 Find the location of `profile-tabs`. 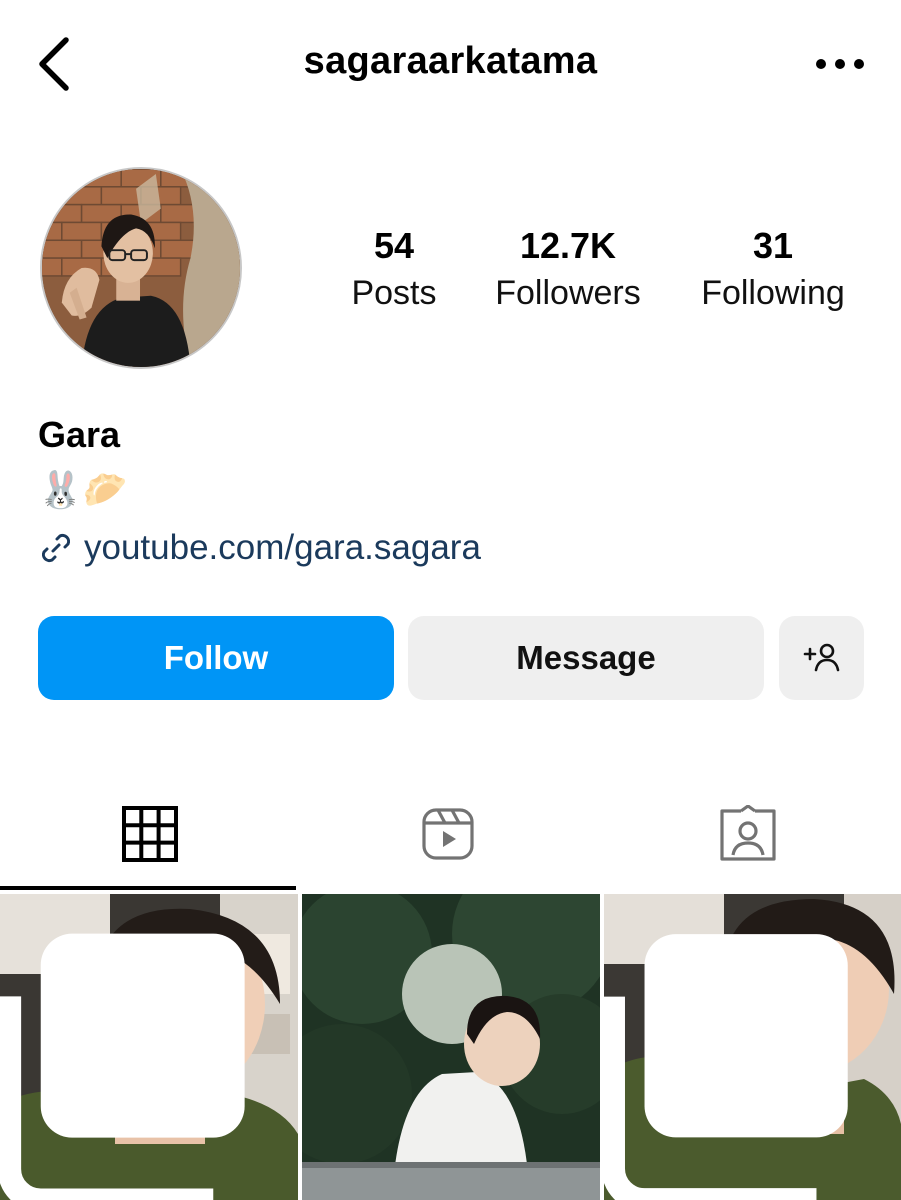

profile-tabs is located at coordinates (450, 836).